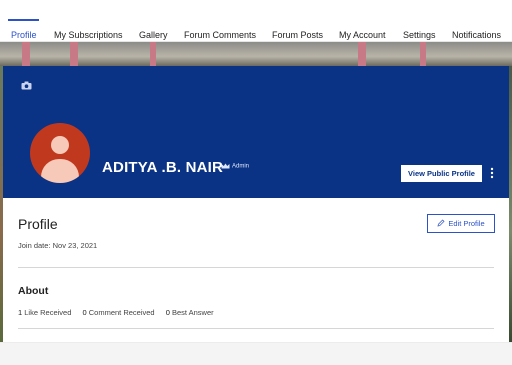 The height and width of the screenshot is (365, 512). I want to click on tab-forum-comments: Forum Comments, so click(220, 35).